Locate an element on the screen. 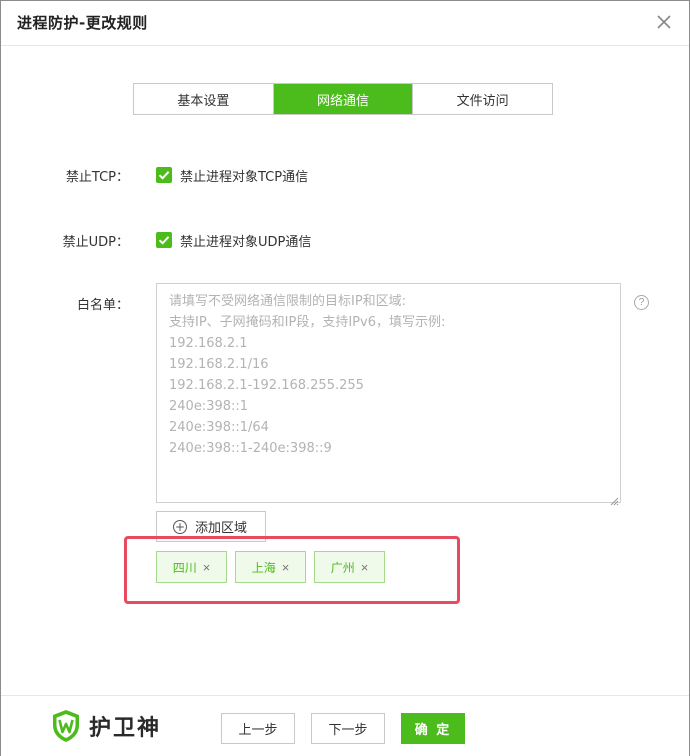 This screenshot has width=690, height=756. tab-bar: 基本设置 网络通信 文件访问 is located at coordinates (343, 99).